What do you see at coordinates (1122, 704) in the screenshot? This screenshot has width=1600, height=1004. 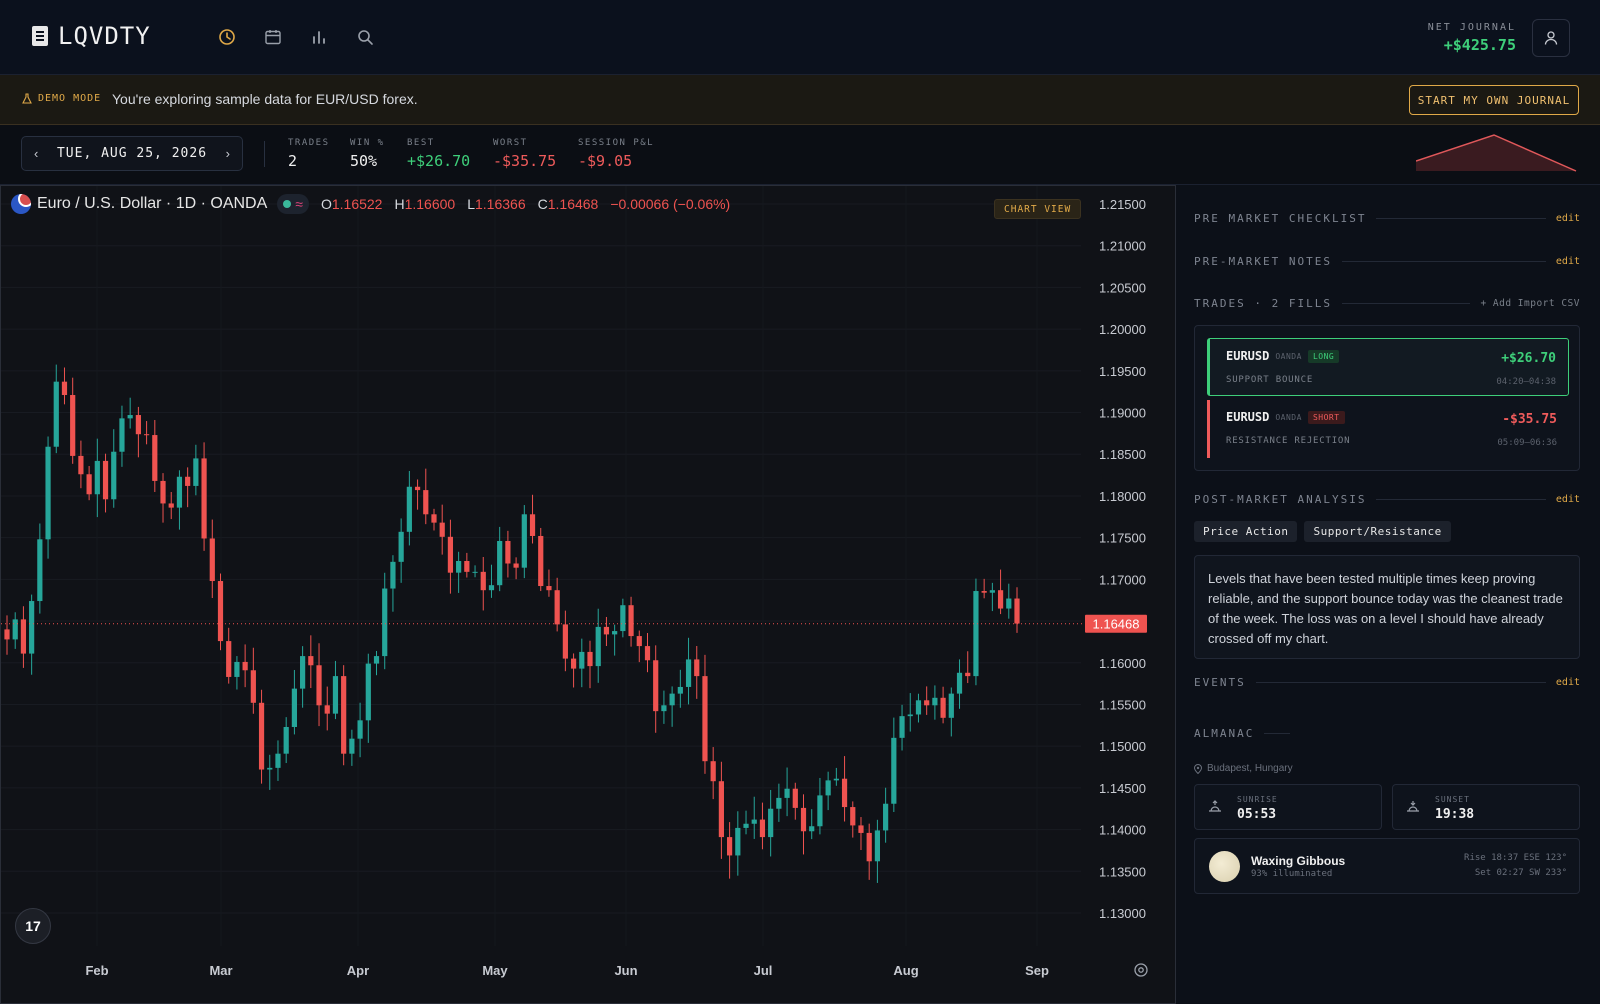 I see `y-tick-label: 1.15500` at bounding box center [1122, 704].